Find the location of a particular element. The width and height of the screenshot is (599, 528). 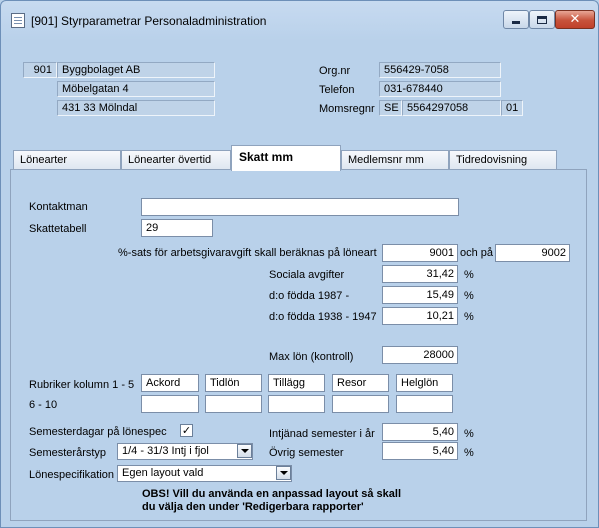

percent-wage-type2-input: 9002 is located at coordinates (532, 253).